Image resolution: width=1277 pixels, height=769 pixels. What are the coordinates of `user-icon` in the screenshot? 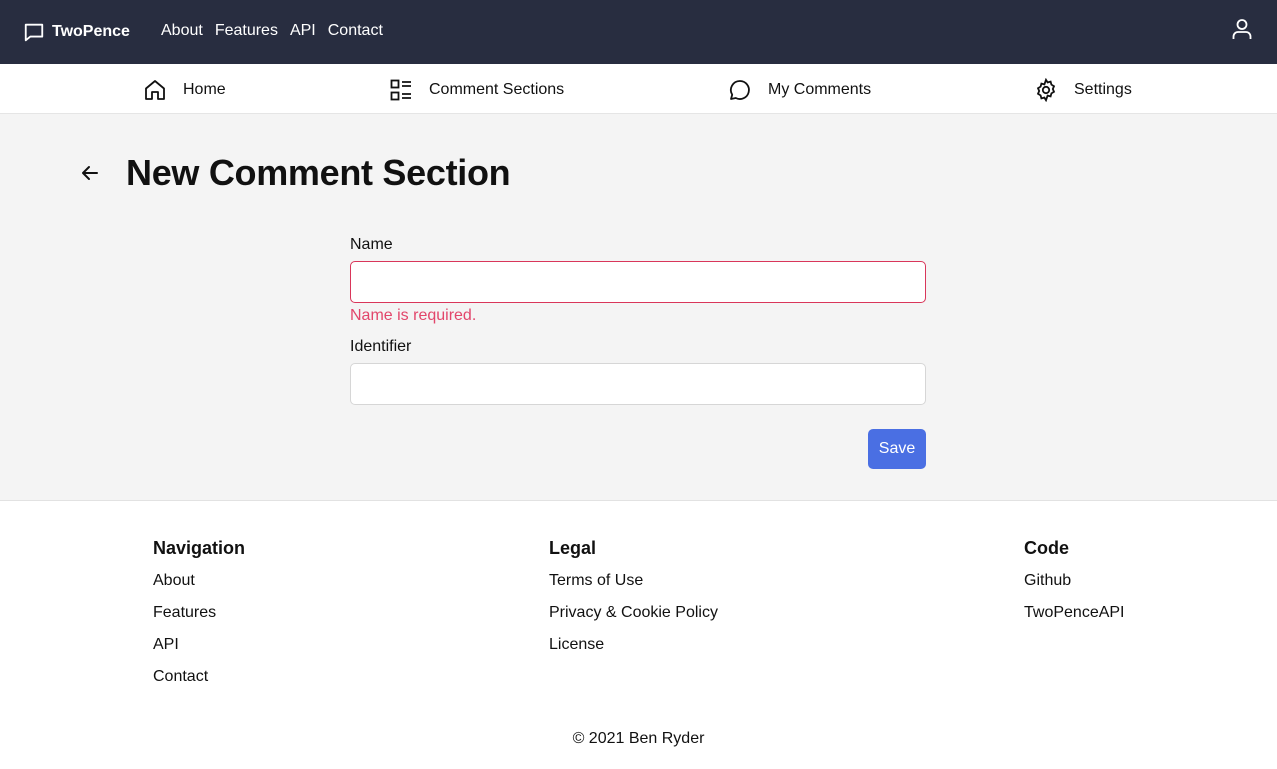 It's located at (1242, 29).